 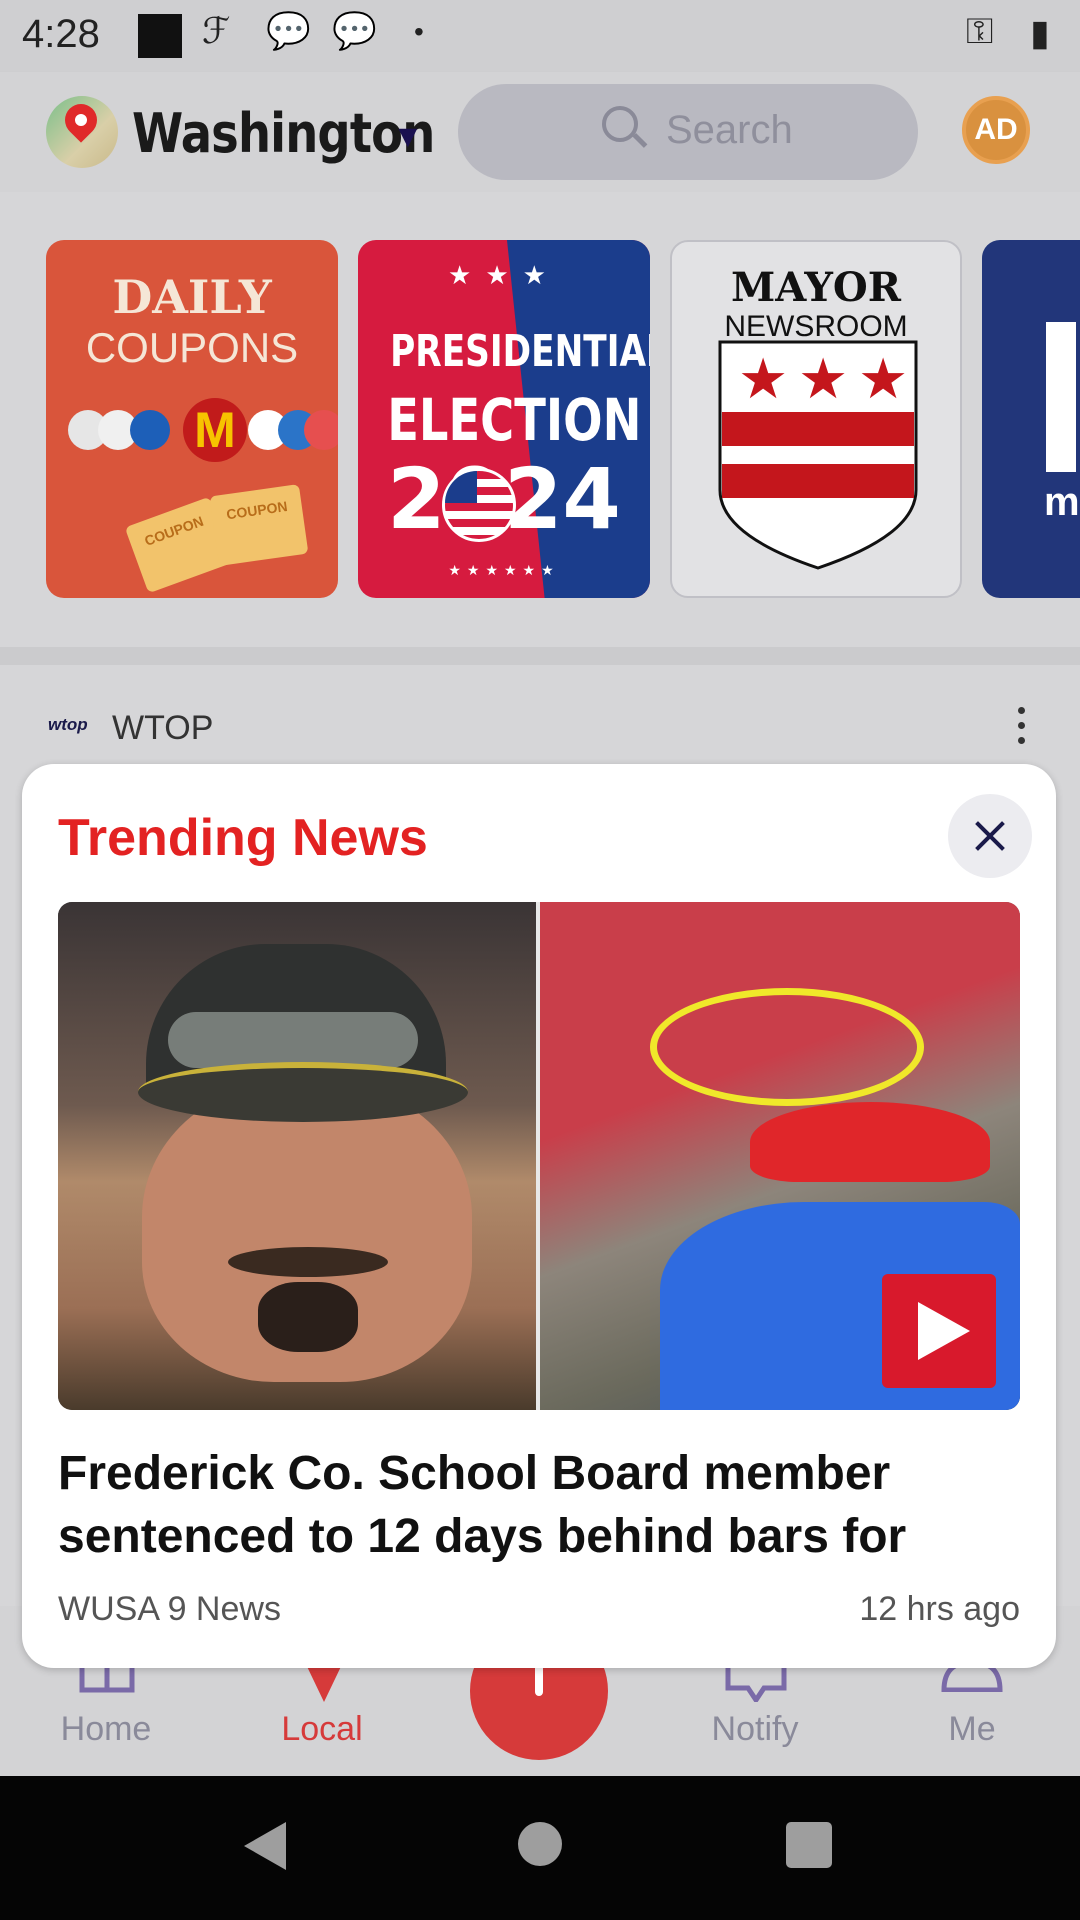 What do you see at coordinates (479, 505) in the screenshot?
I see `us-flag-ball-icon` at bounding box center [479, 505].